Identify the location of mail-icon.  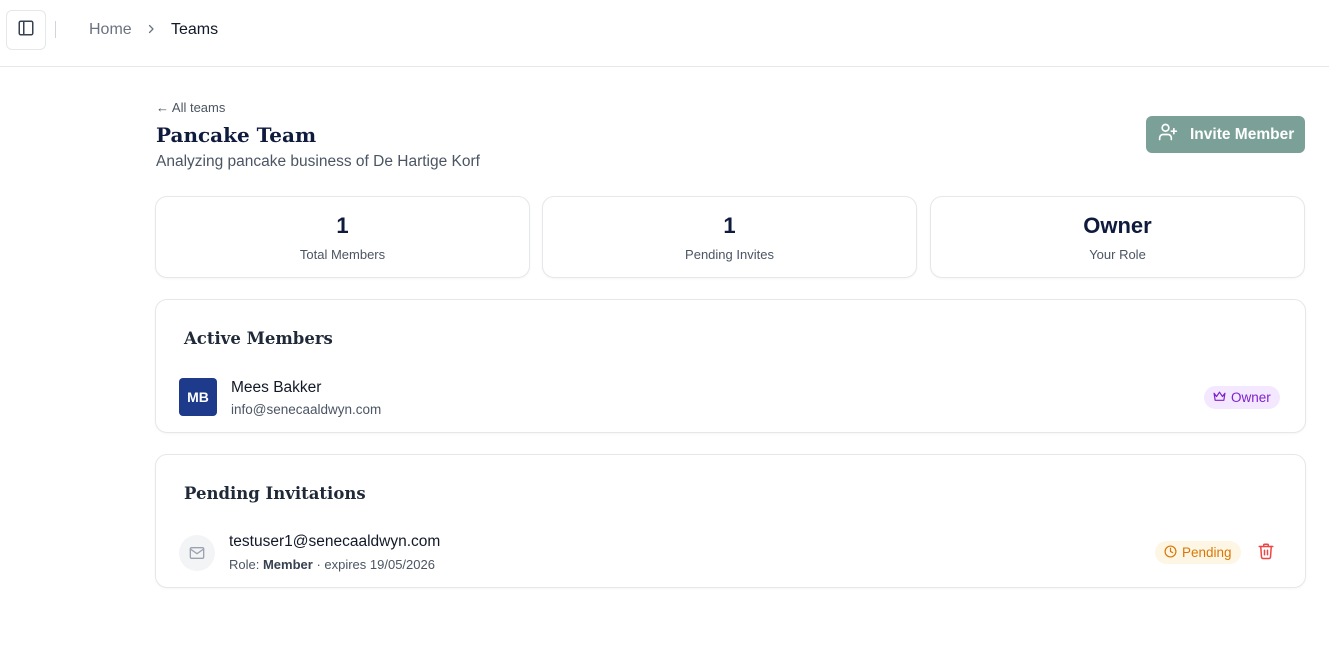
(197, 553).